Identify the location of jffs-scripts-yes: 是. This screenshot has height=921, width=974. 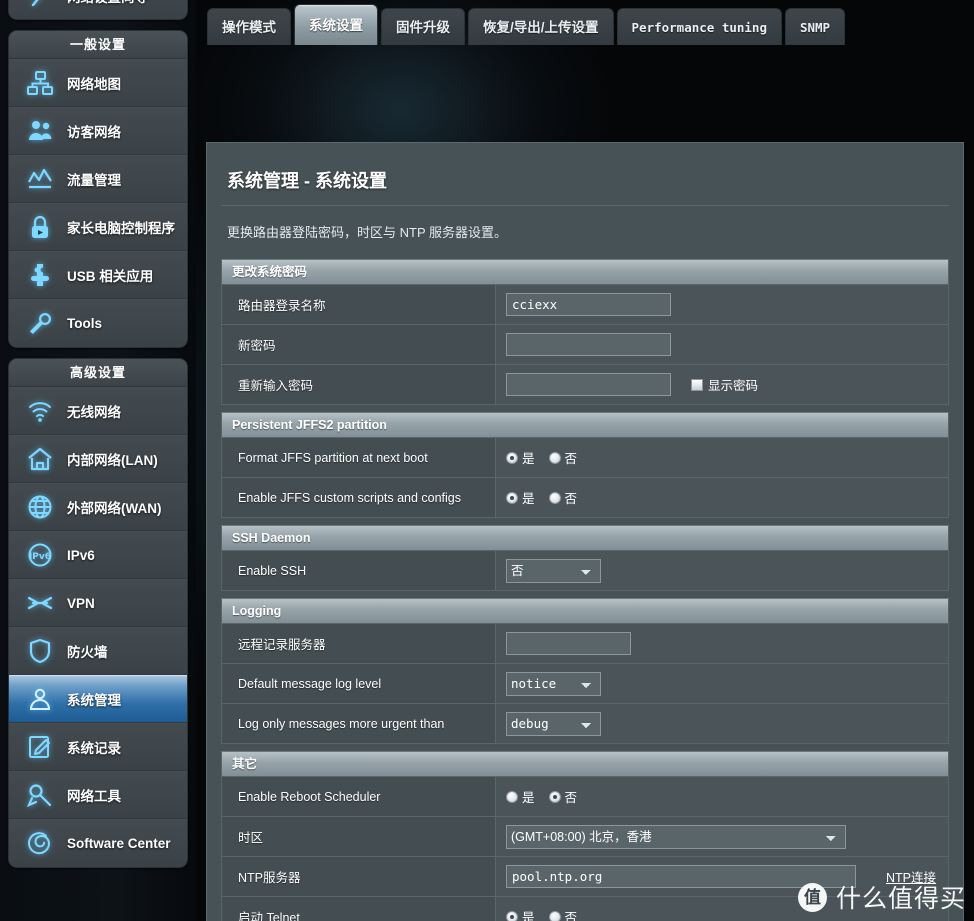
(520, 497).